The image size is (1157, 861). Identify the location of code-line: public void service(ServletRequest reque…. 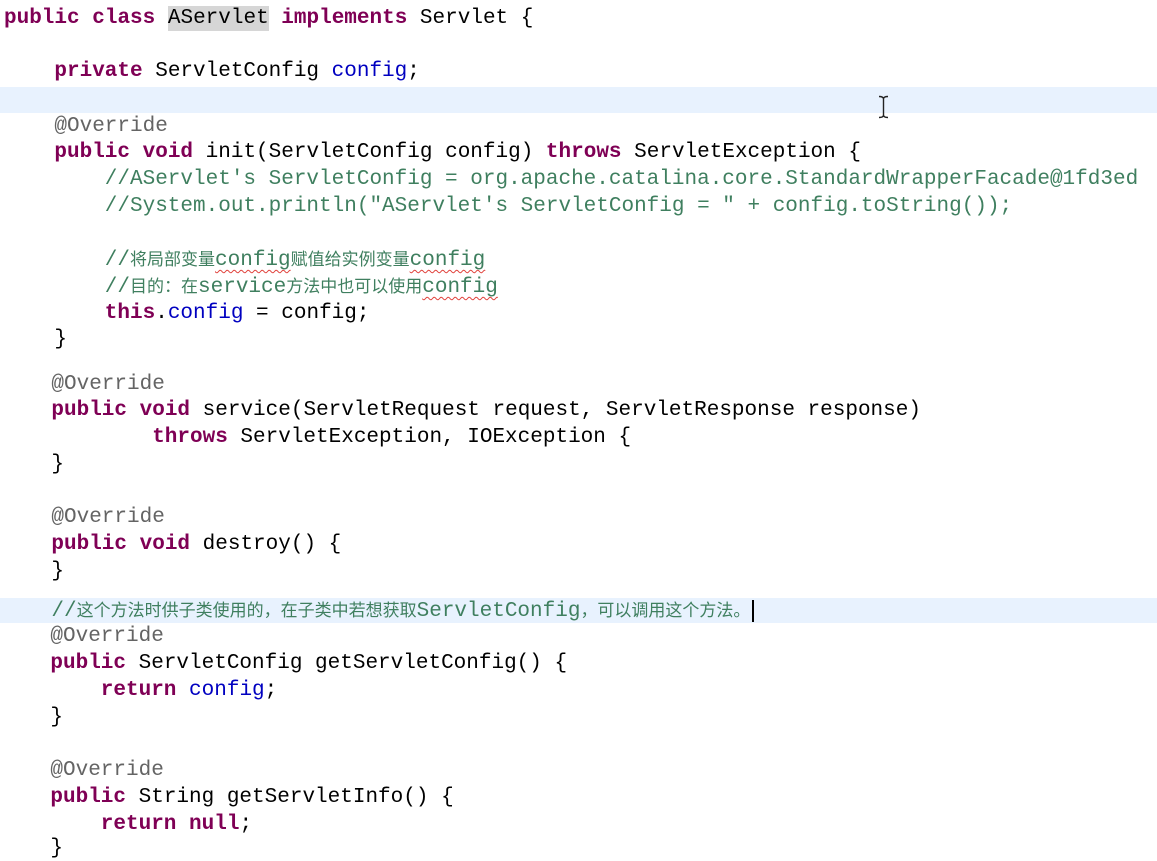
(486, 411).